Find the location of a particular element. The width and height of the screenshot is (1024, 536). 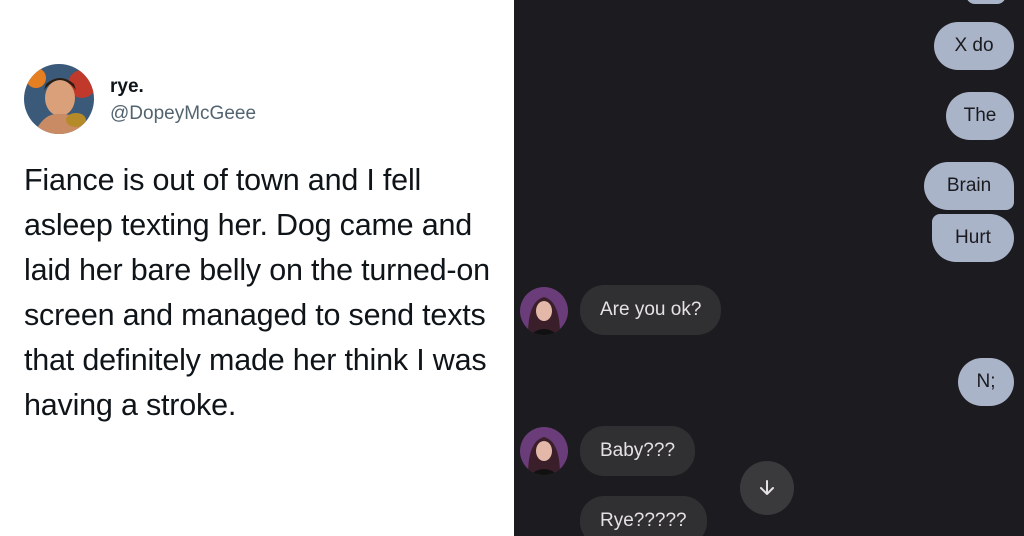

tweet-display-name: rye. is located at coordinates (127, 87).